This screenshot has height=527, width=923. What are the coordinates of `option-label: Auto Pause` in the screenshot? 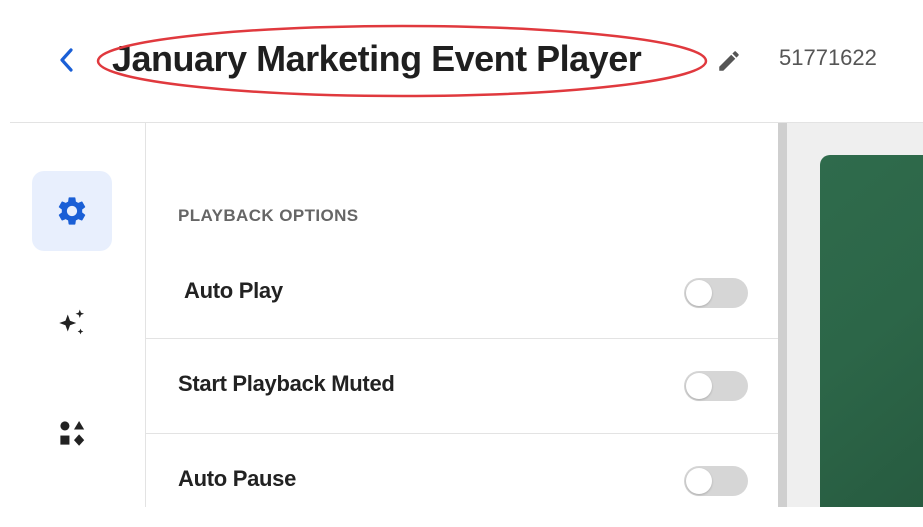 It's located at (237, 478).